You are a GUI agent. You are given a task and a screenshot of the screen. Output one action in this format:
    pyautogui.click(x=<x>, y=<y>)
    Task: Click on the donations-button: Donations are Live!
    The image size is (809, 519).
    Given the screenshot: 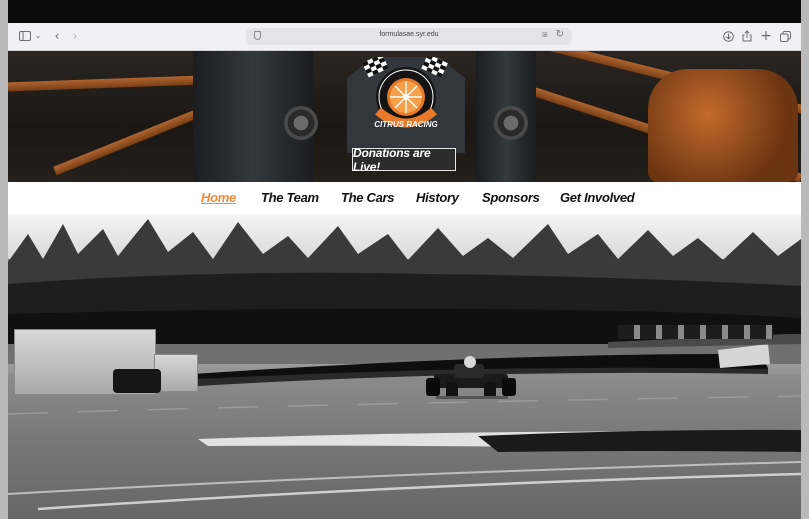 What is the action you would take?
    pyautogui.click(x=404, y=160)
    